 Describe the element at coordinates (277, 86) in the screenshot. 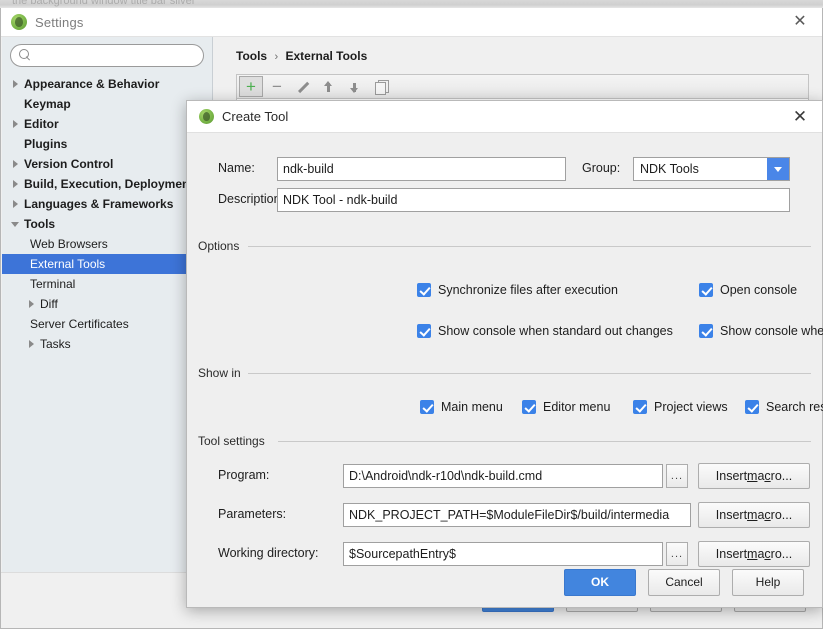

I see `remove-tool-button: −` at that location.